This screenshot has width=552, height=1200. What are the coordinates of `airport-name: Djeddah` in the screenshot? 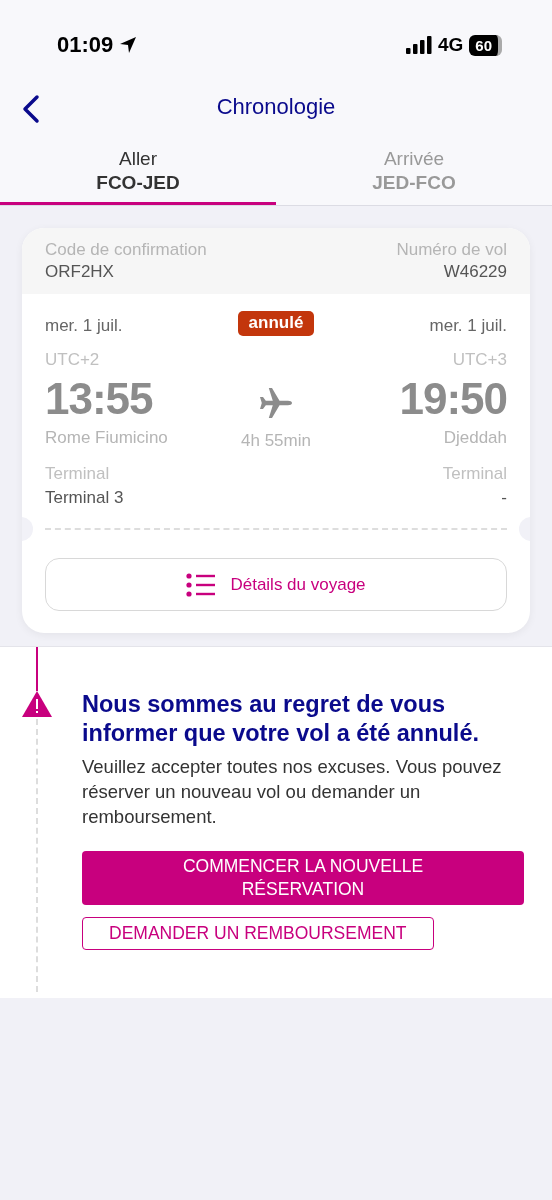 It's located at (475, 438).